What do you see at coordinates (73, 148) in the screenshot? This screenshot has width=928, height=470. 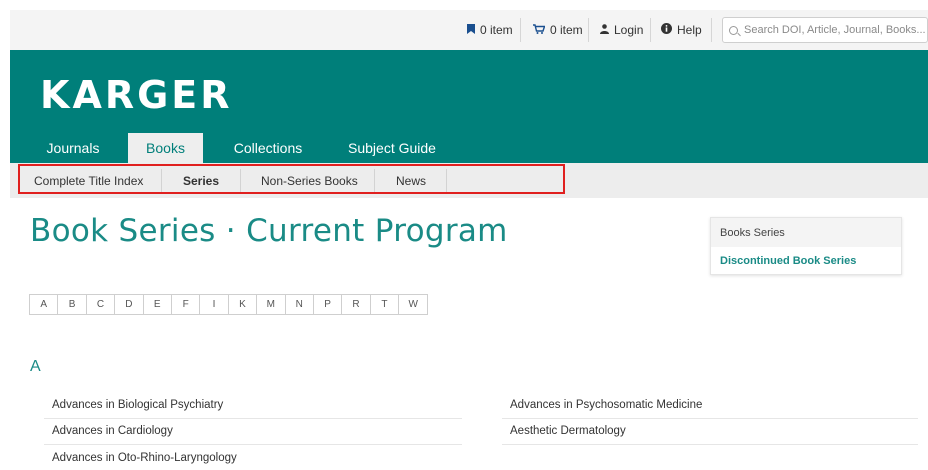 I see `nav-journals: Journals` at bounding box center [73, 148].